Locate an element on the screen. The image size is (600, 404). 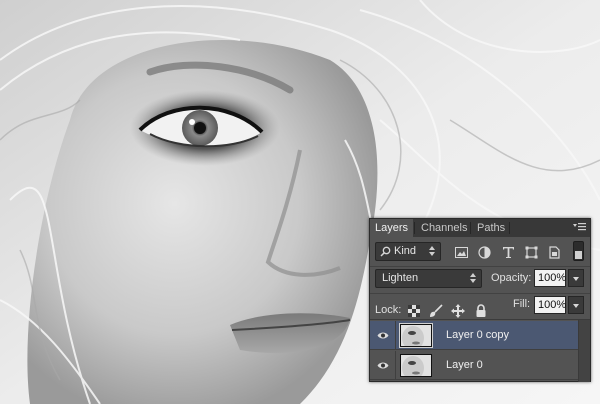
lock-transparent-icon is located at coordinates (414, 311).